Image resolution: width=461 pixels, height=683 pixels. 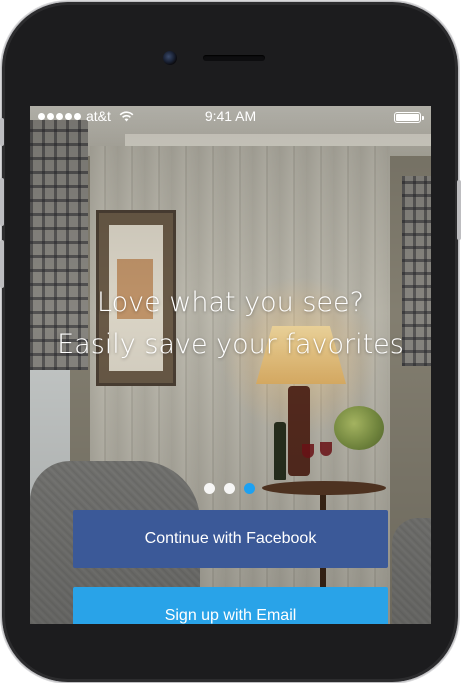 I want to click on status-bar: at&t 9:41 AM, so click(x=230, y=117).